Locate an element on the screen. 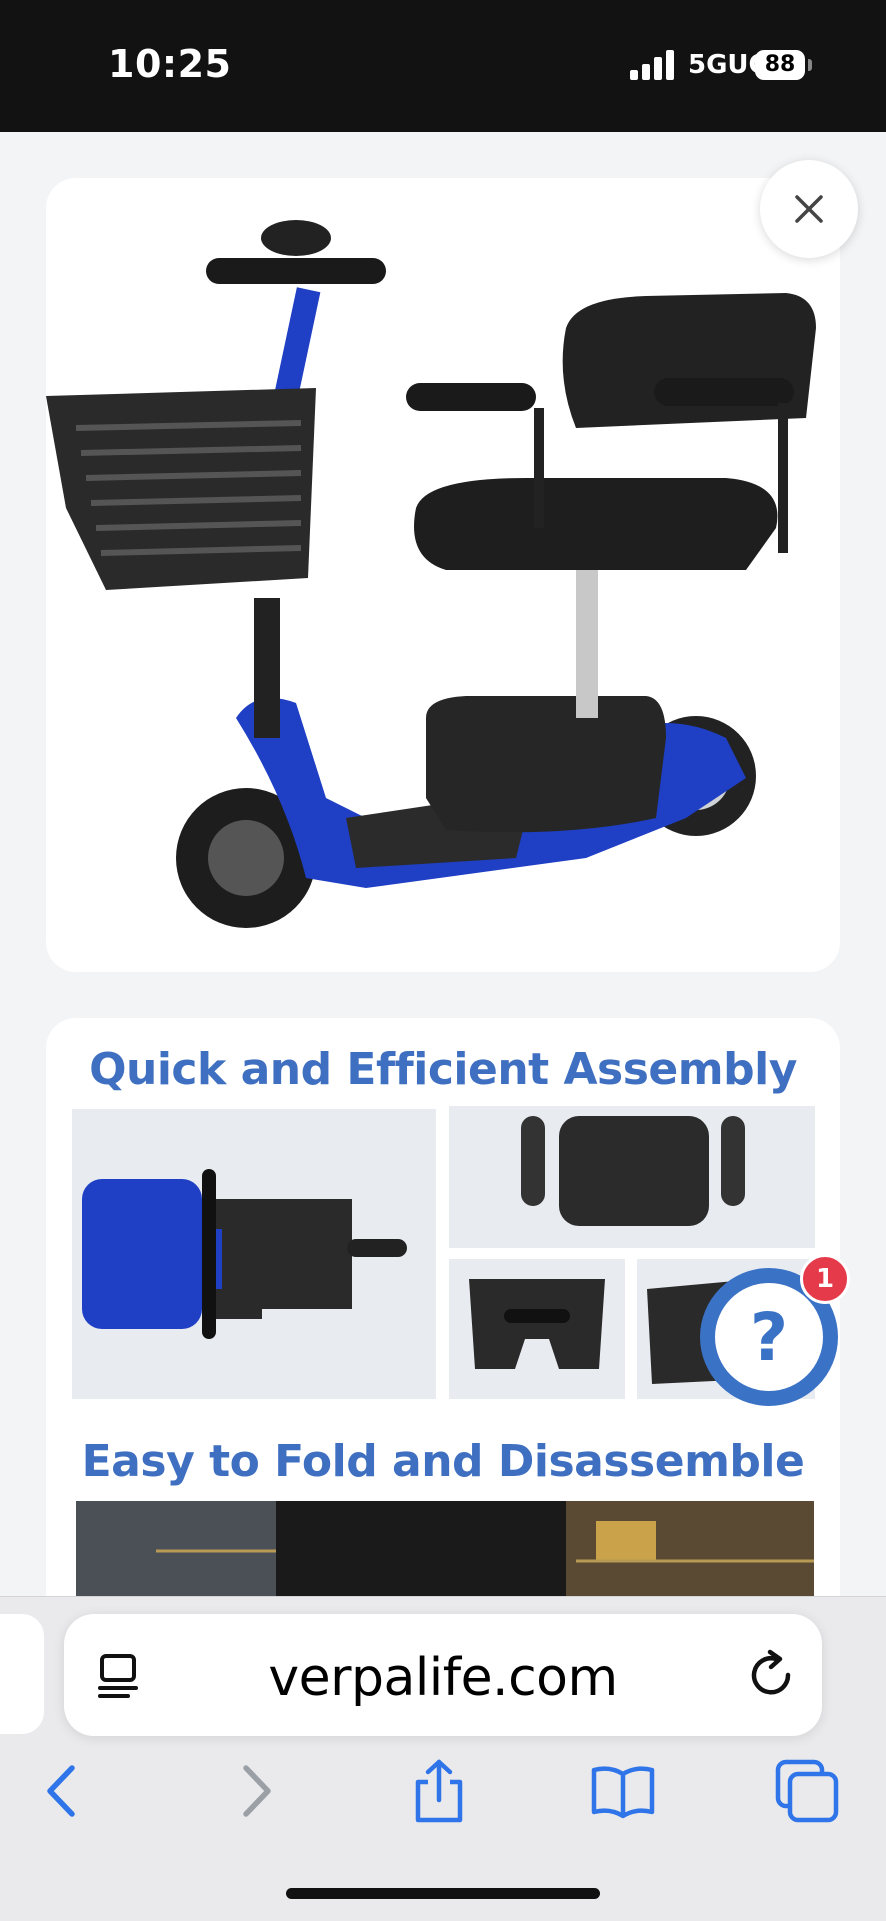 This screenshot has width=886, height=1921. address-bar: verpalife.com is located at coordinates (443, 1675).